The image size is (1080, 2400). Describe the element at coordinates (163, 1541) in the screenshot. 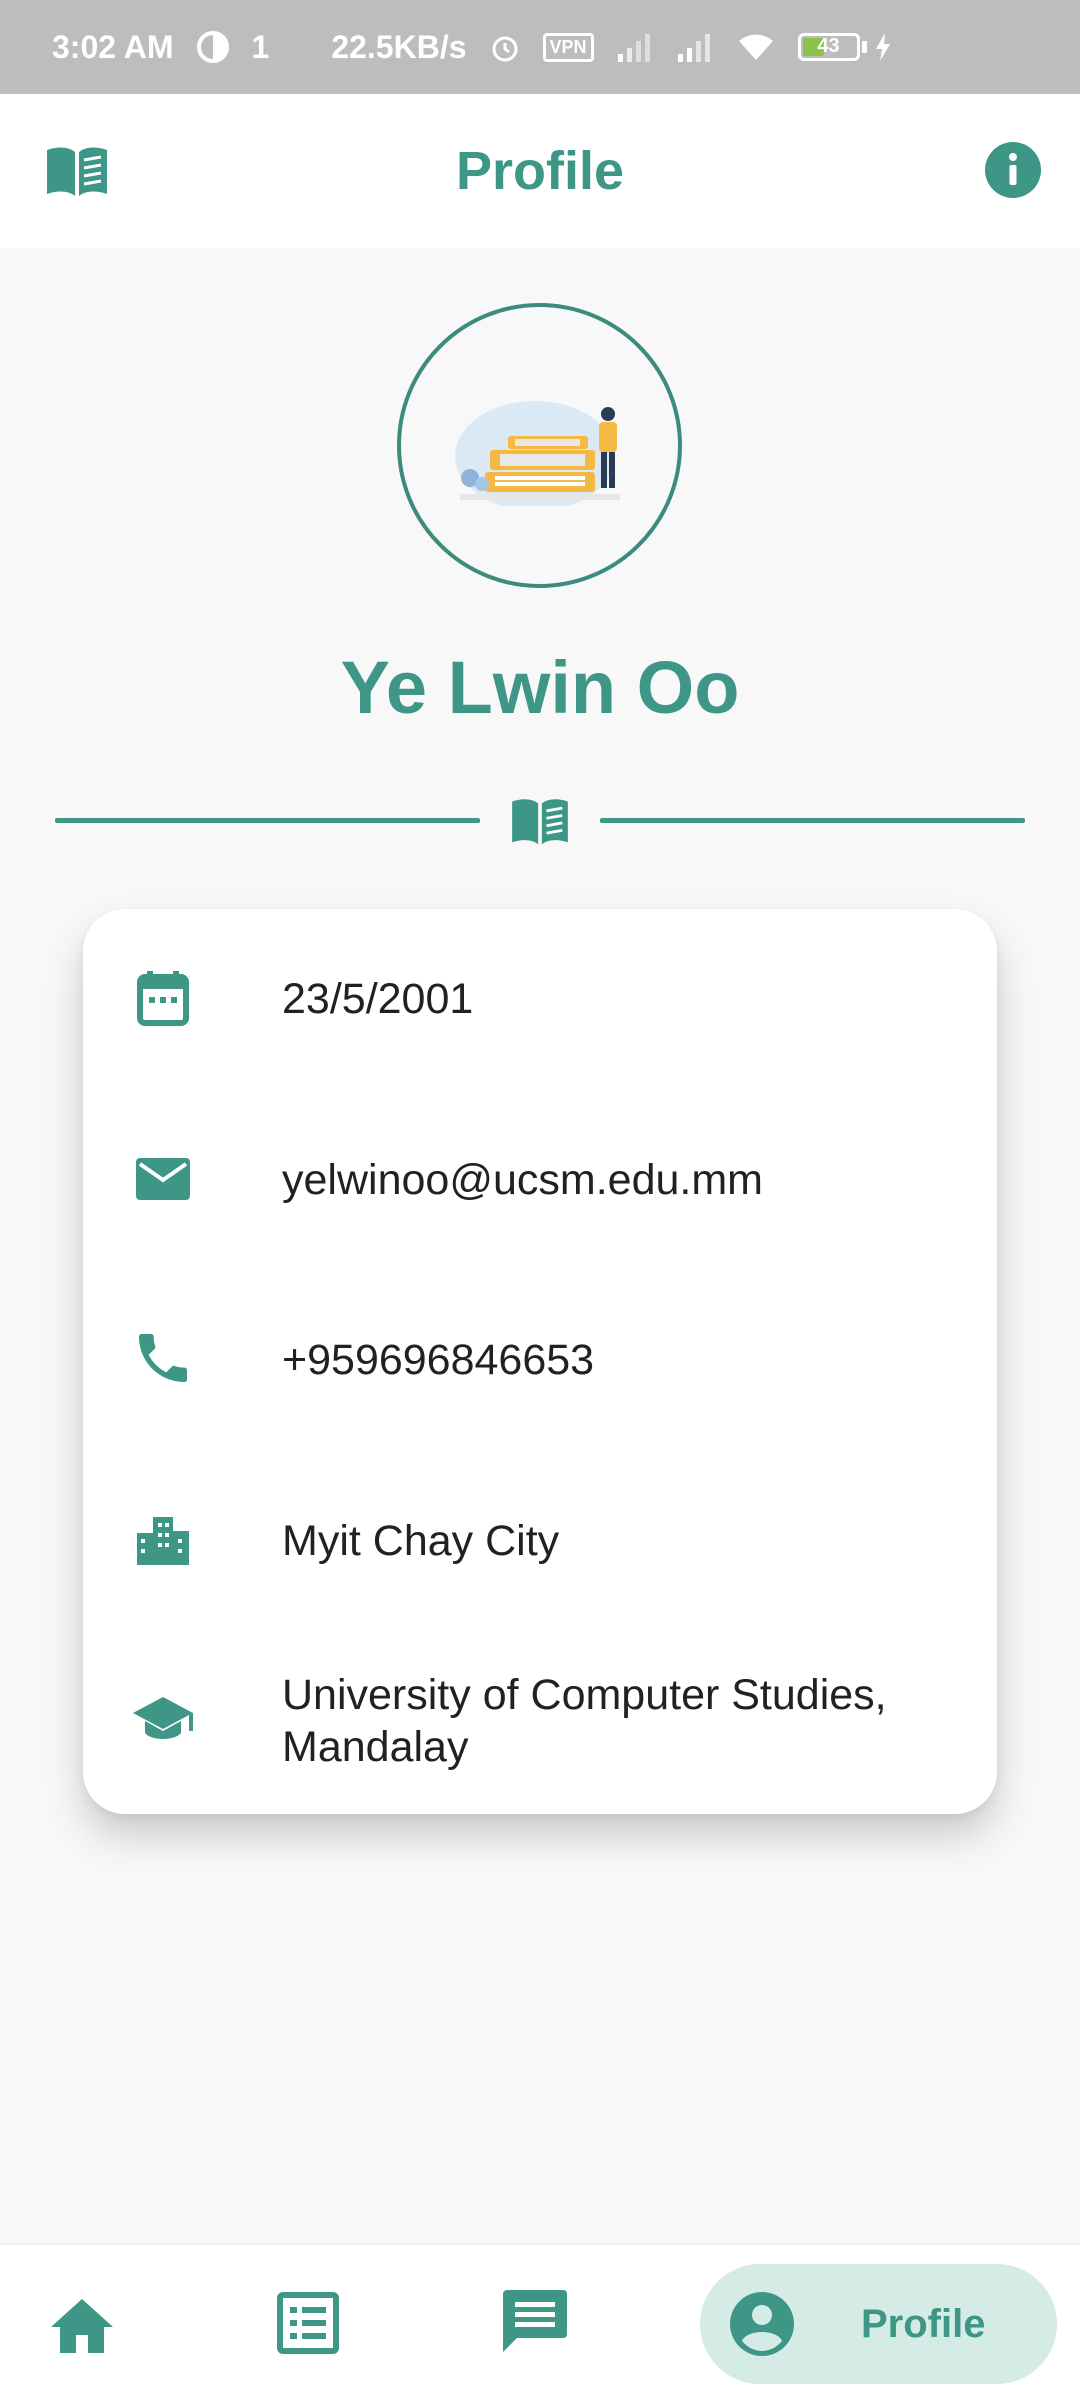

I see `city-icon` at that location.